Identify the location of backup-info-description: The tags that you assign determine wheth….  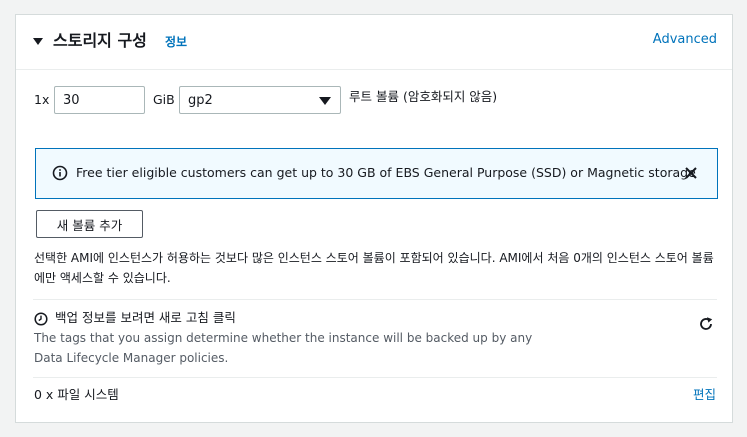
(283, 348).